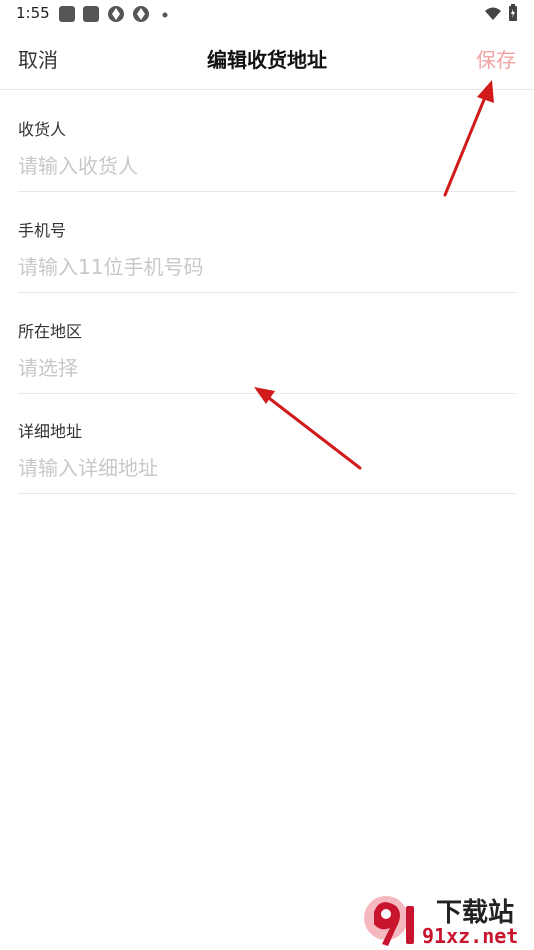 This screenshot has height=950, width=534. What do you see at coordinates (468, 138) in the screenshot?
I see `arrow-to-save-icon` at bounding box center [468, 138].